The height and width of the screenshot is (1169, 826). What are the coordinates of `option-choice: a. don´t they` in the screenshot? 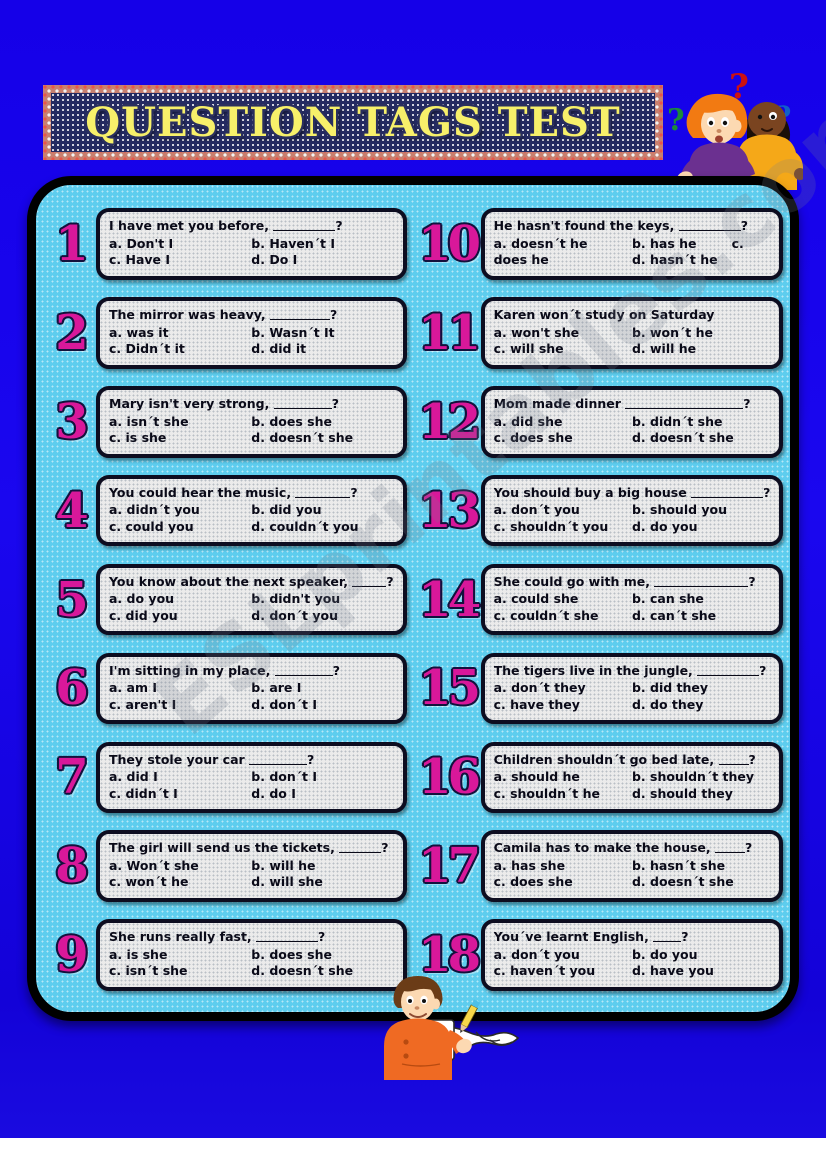 It's located at (563, 688).